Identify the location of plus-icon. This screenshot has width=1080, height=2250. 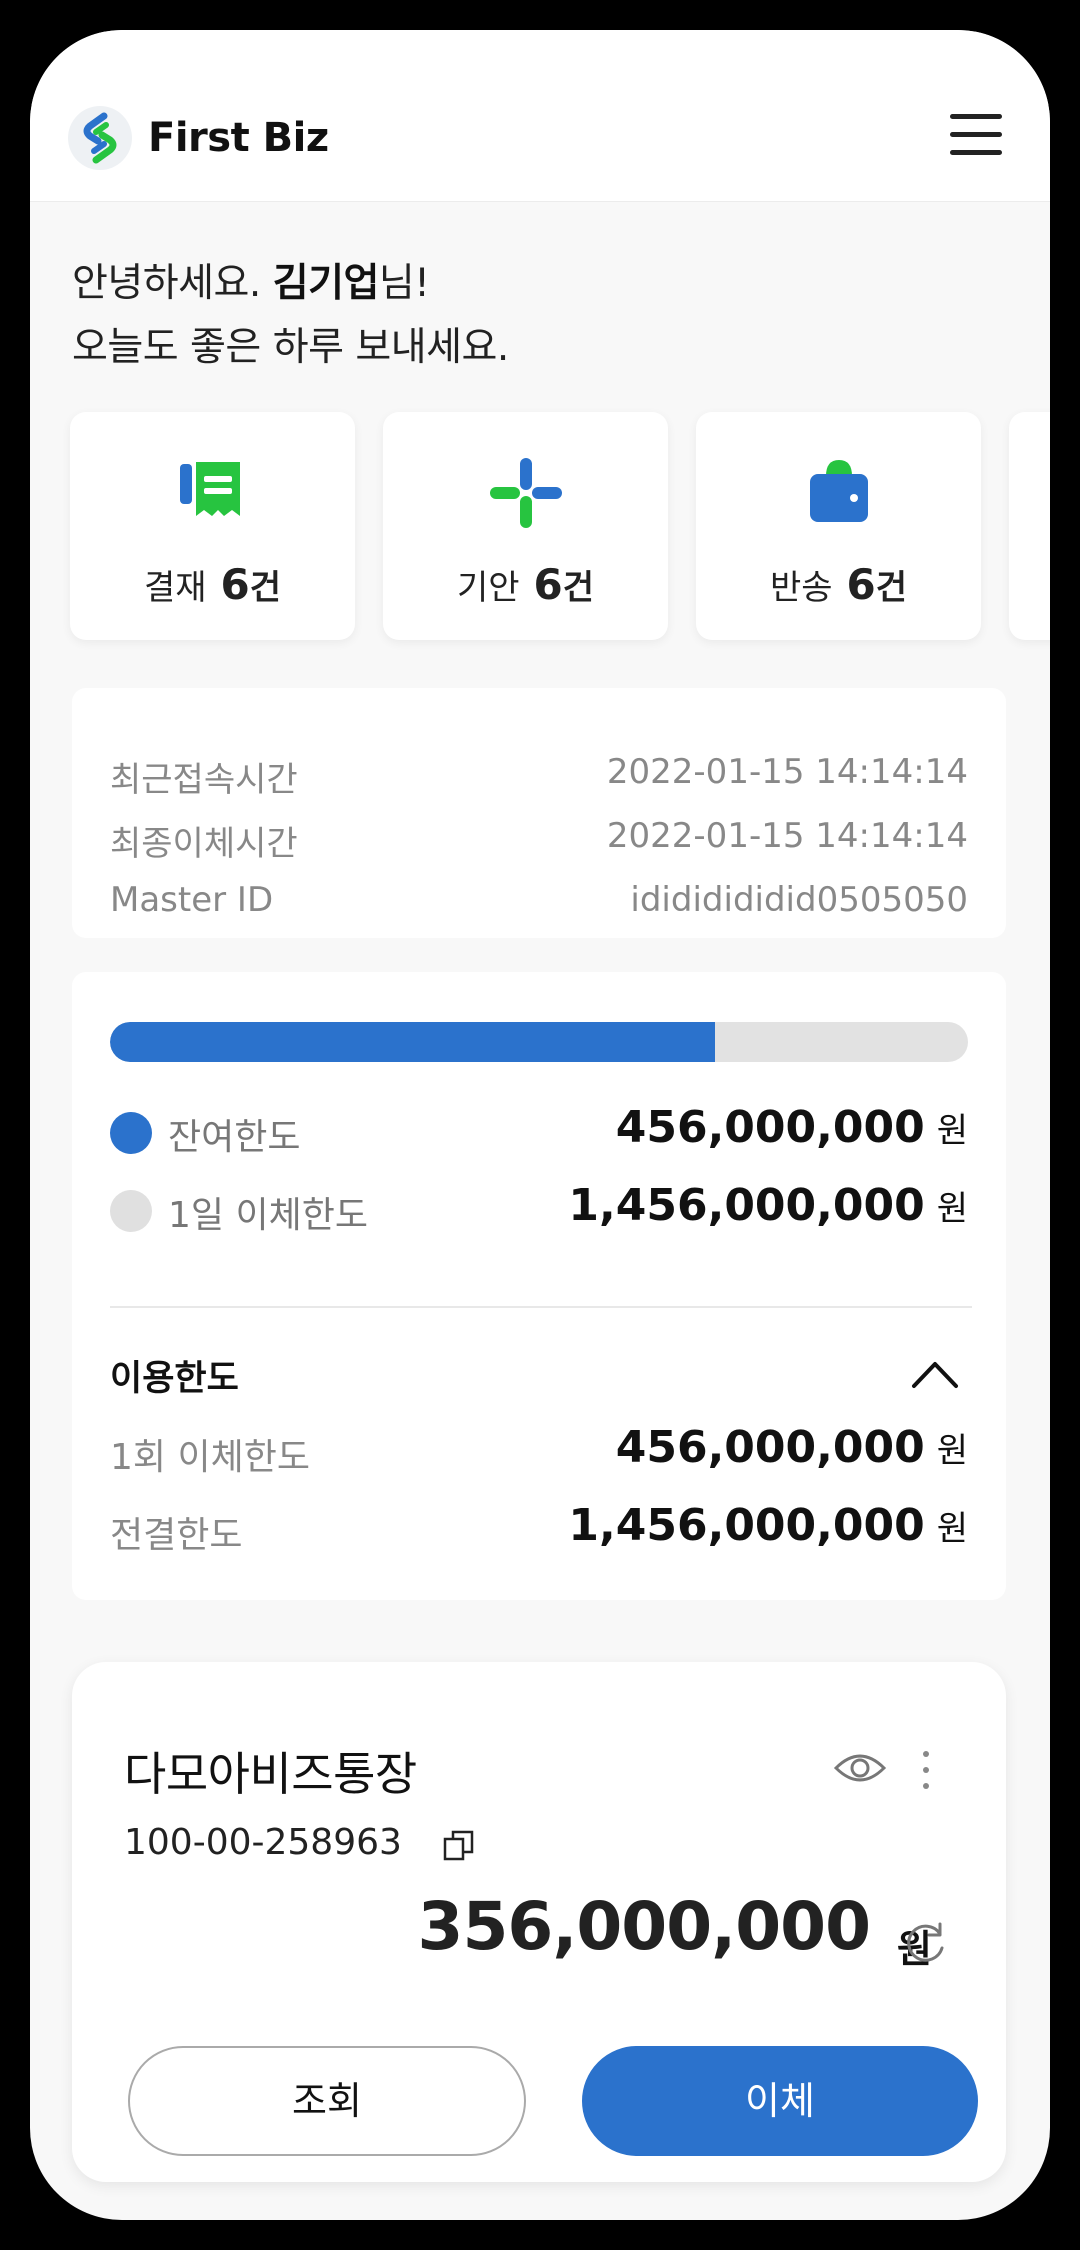
(526, 493).